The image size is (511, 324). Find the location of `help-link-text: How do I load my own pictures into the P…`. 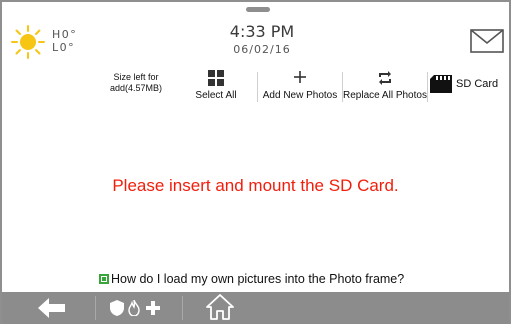

help-link-text: How do I load my own pictures into the P… is located at coordinates (258, 279).